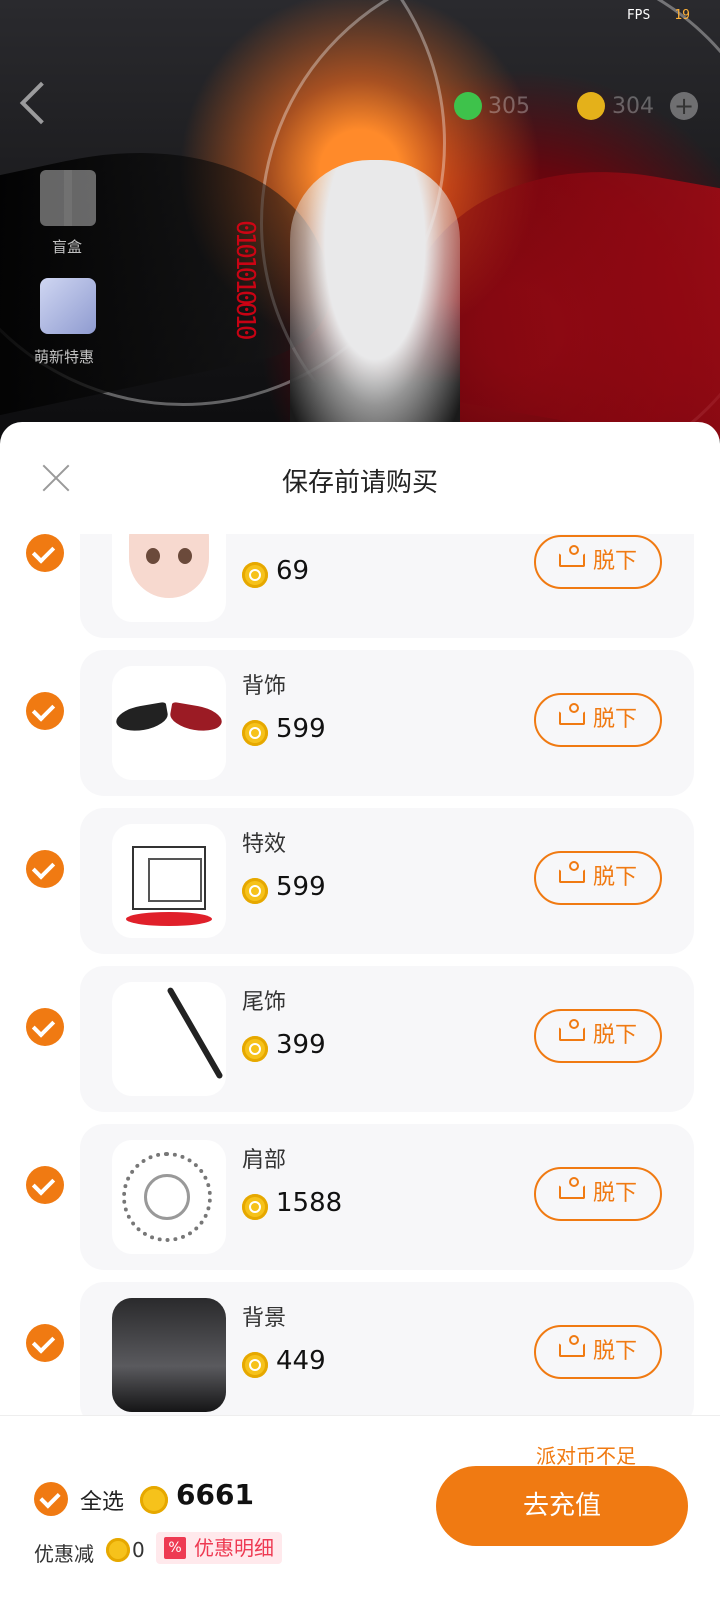 The height and width of the screenshot is (1612, 720). What do you see at coordinates (67, 247) in the screenshot?
I see `blindbox-label: 盲盒` at bounding box center [67, 247].